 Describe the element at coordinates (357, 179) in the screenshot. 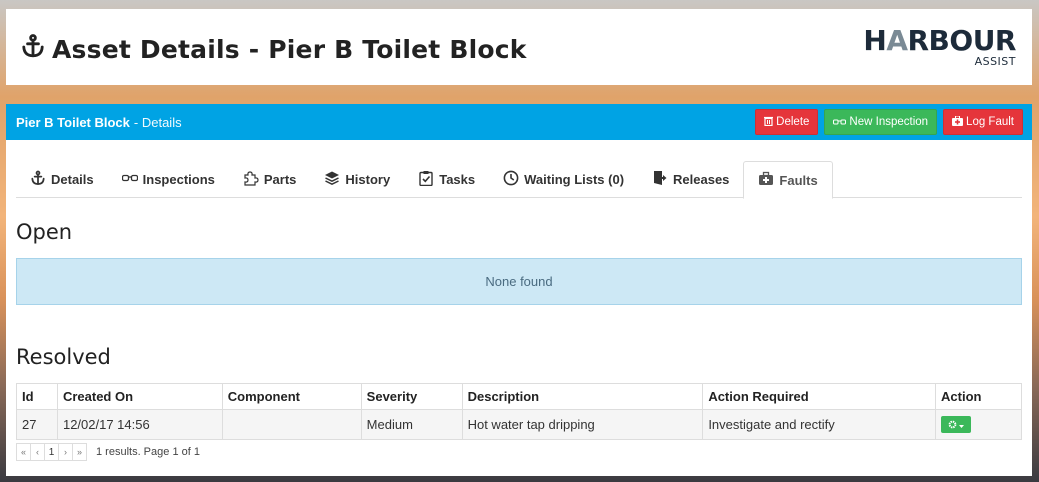

I see `tab-history: History` at that location.